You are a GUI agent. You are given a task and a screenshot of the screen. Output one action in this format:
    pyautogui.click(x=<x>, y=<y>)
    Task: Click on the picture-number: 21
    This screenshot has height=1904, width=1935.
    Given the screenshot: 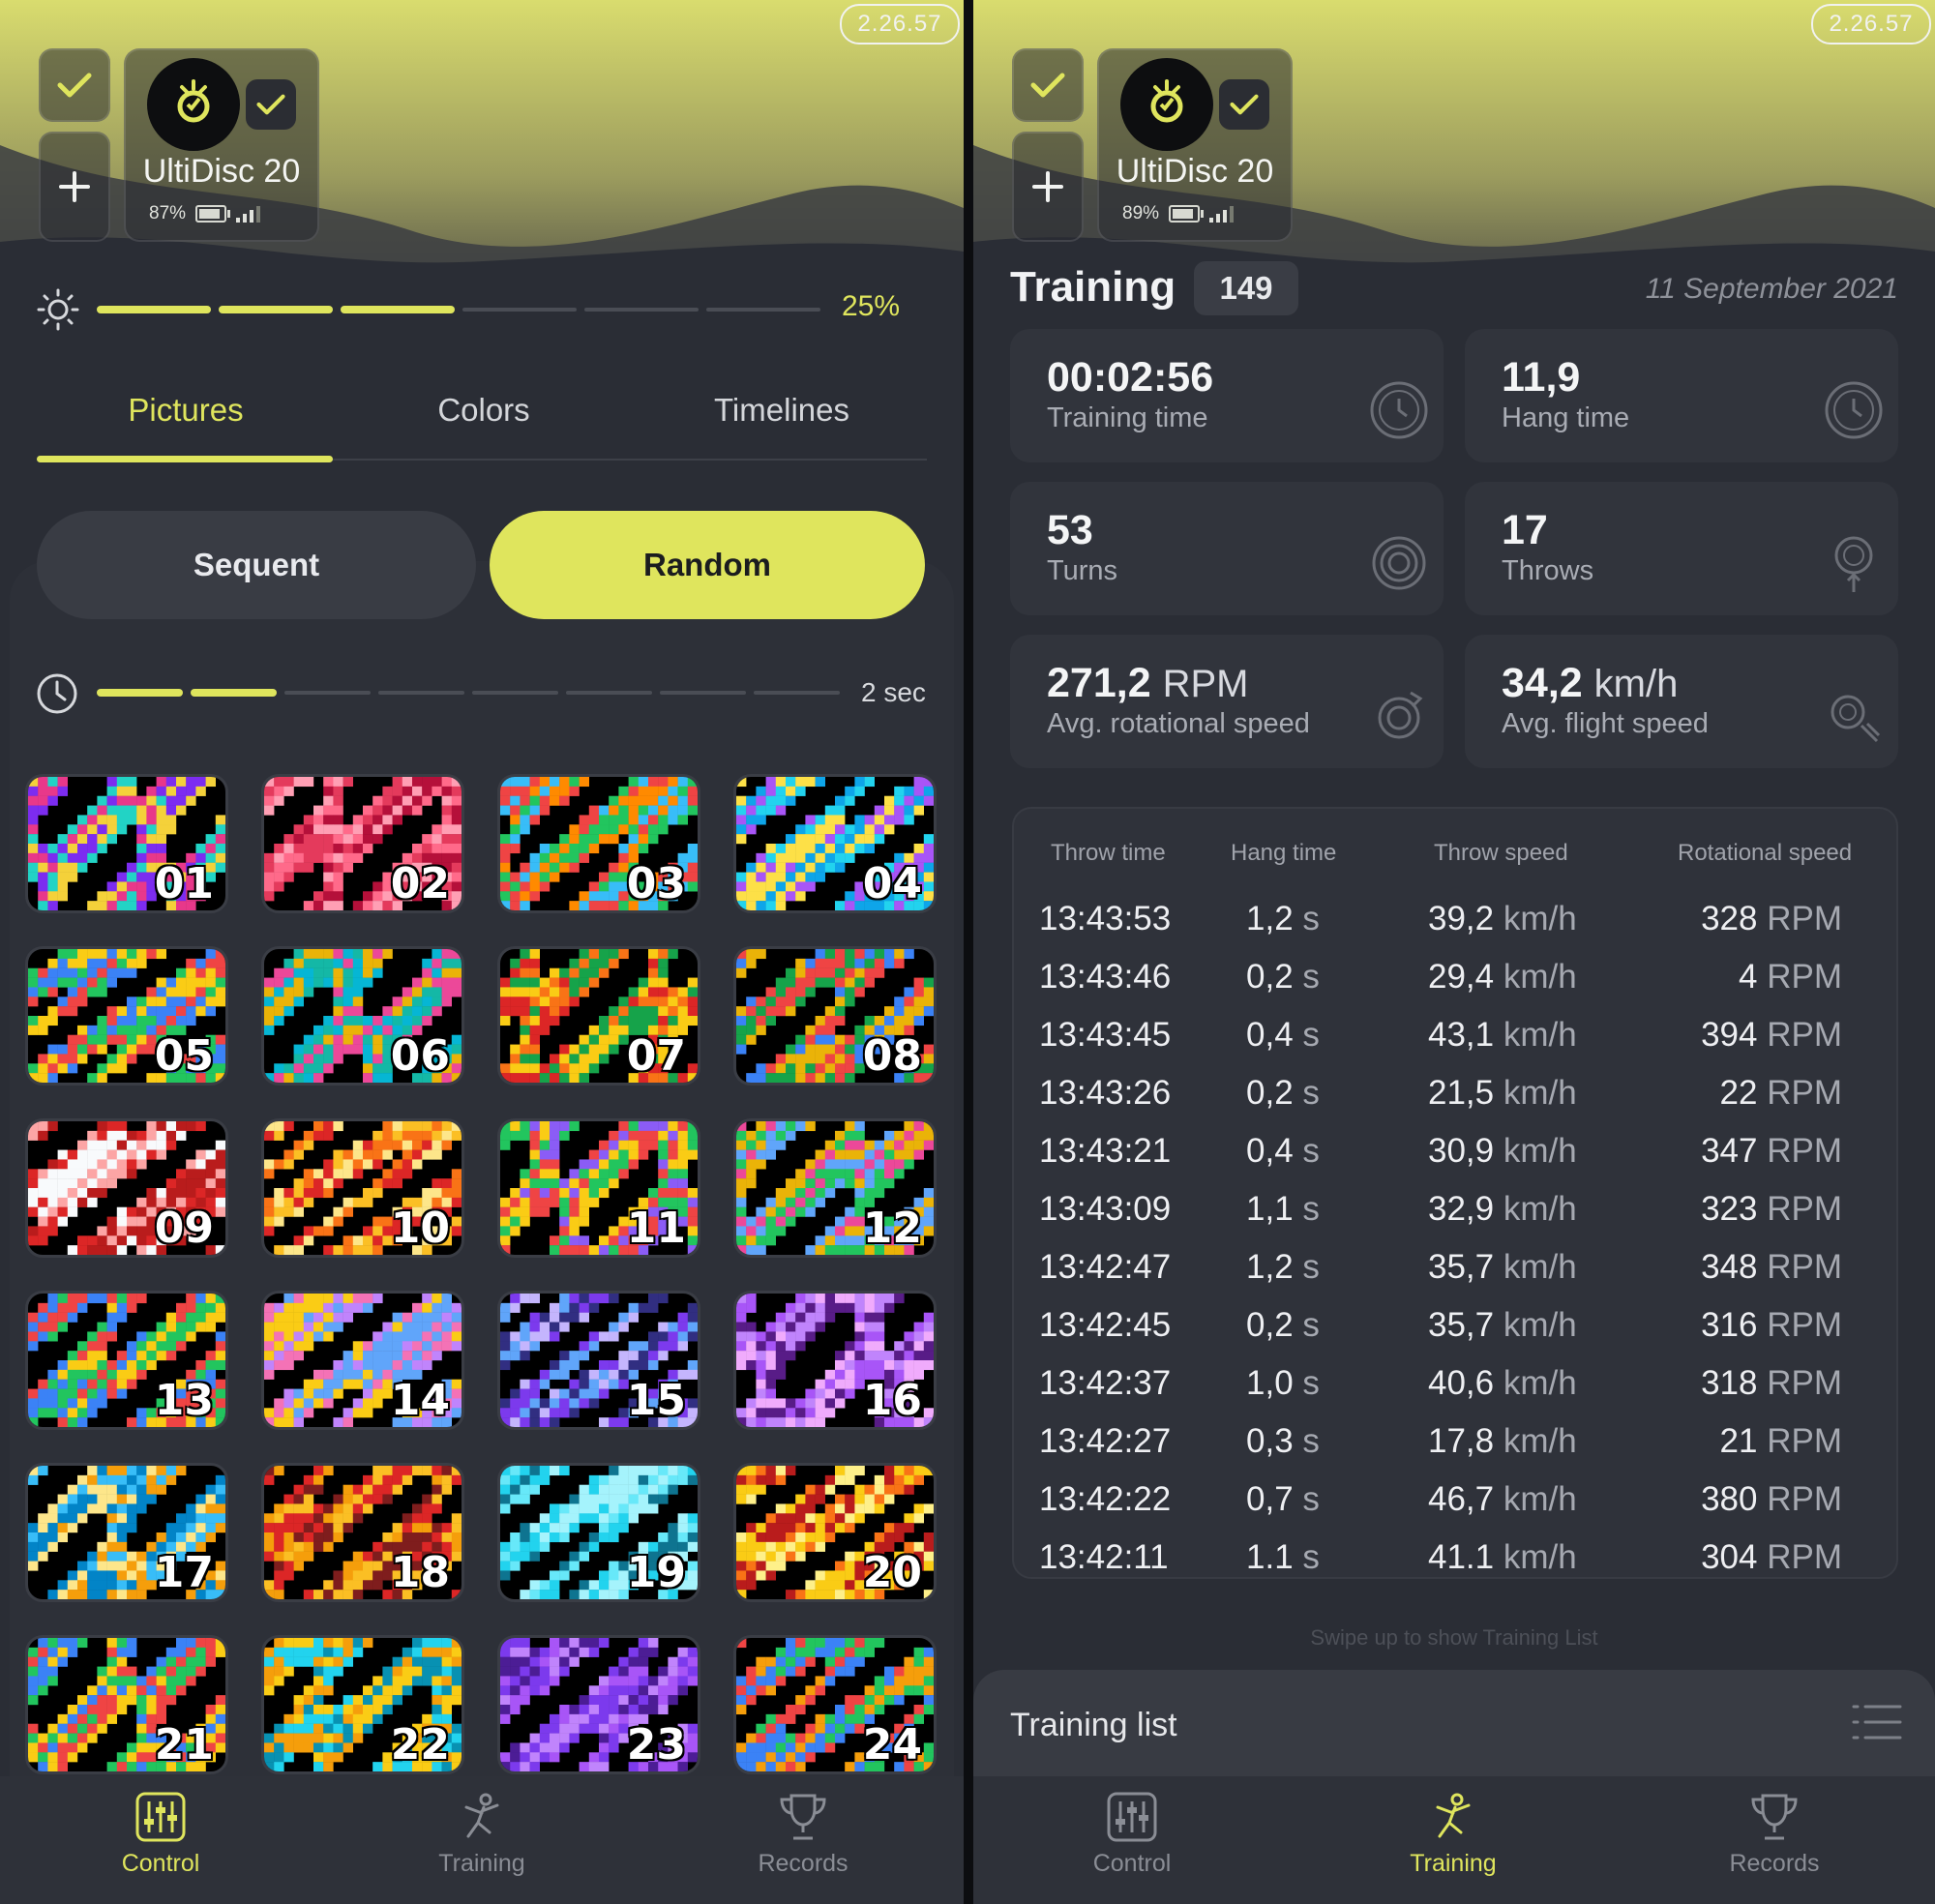 What is the action you would take?
    pyautogui.click(x=184, y=1745)
    